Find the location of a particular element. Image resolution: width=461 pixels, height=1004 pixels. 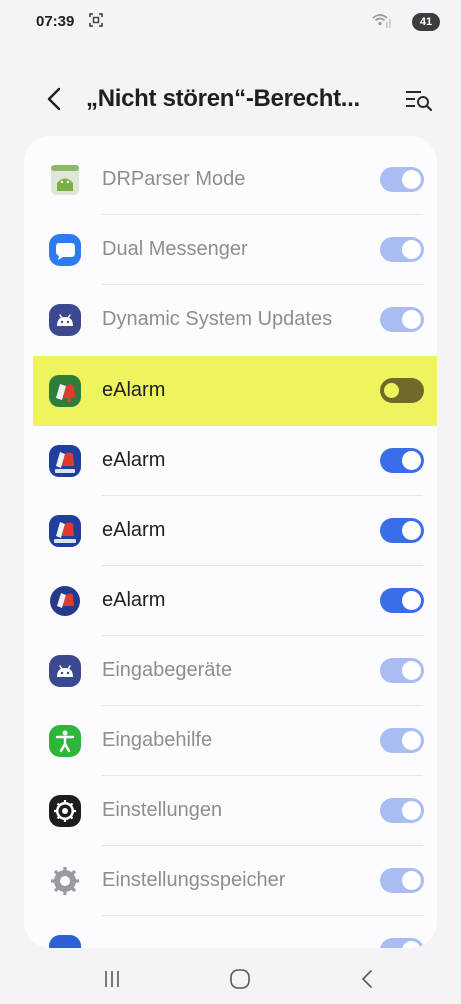

list-item-partial is located at coordinates (230, 932).